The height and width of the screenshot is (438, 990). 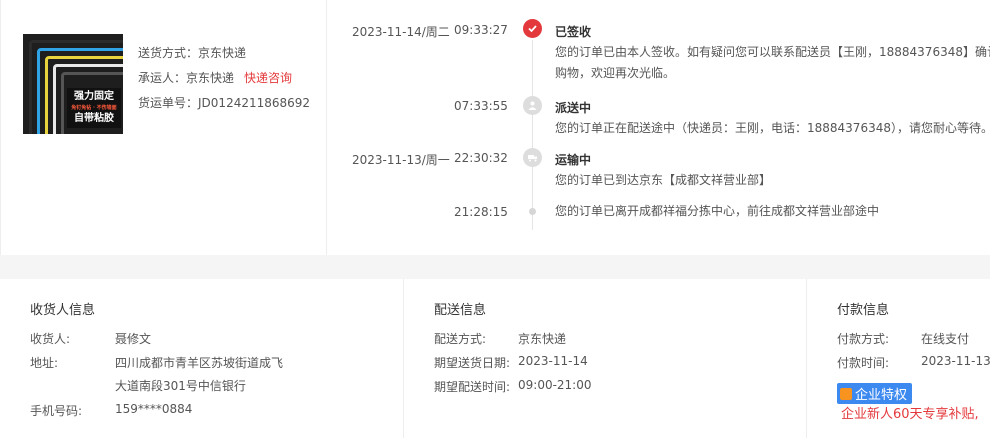 I want to click on expect-time-value: 09:00-21:00, so click(x=555, y=385).